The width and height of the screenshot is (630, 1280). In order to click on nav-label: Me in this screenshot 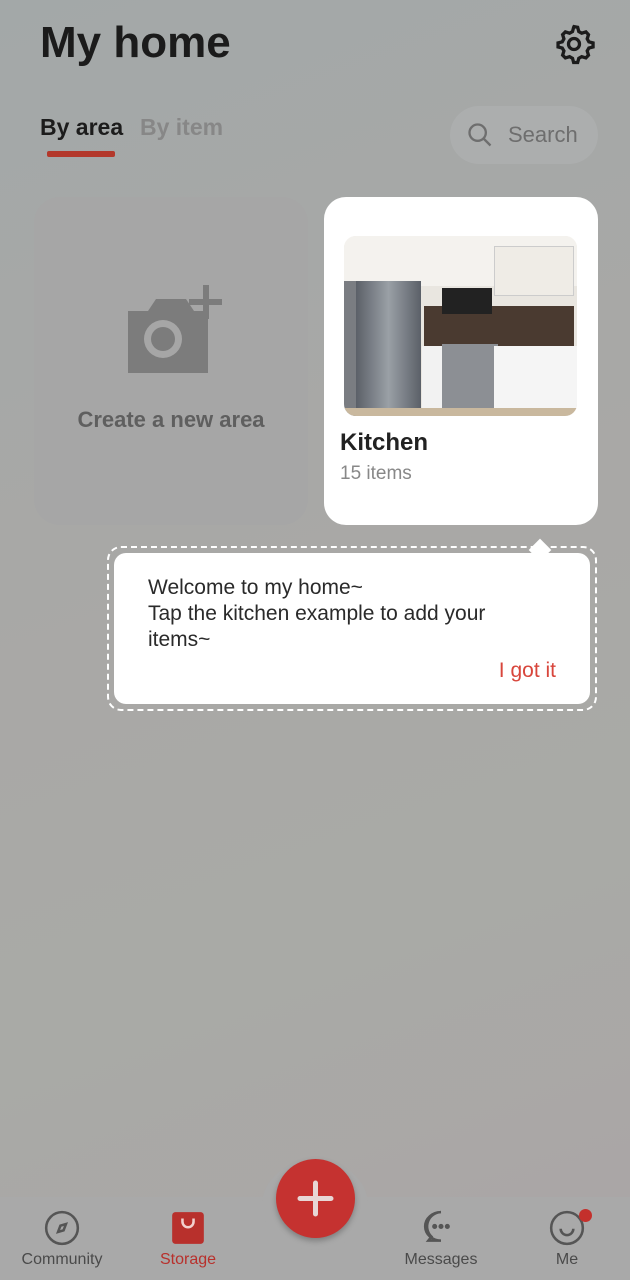, I will do `click(567, 1259)`.